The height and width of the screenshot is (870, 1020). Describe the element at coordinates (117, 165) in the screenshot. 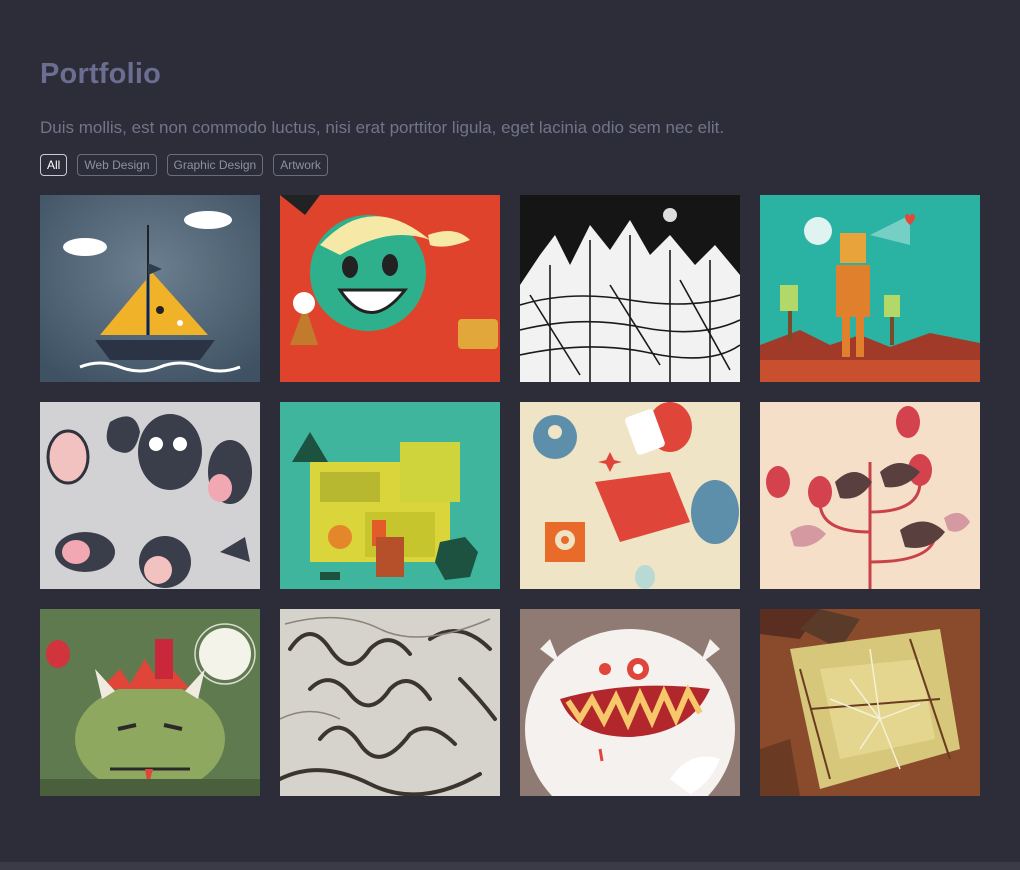

I see `filter-web-design-button: Web Design` at that location.